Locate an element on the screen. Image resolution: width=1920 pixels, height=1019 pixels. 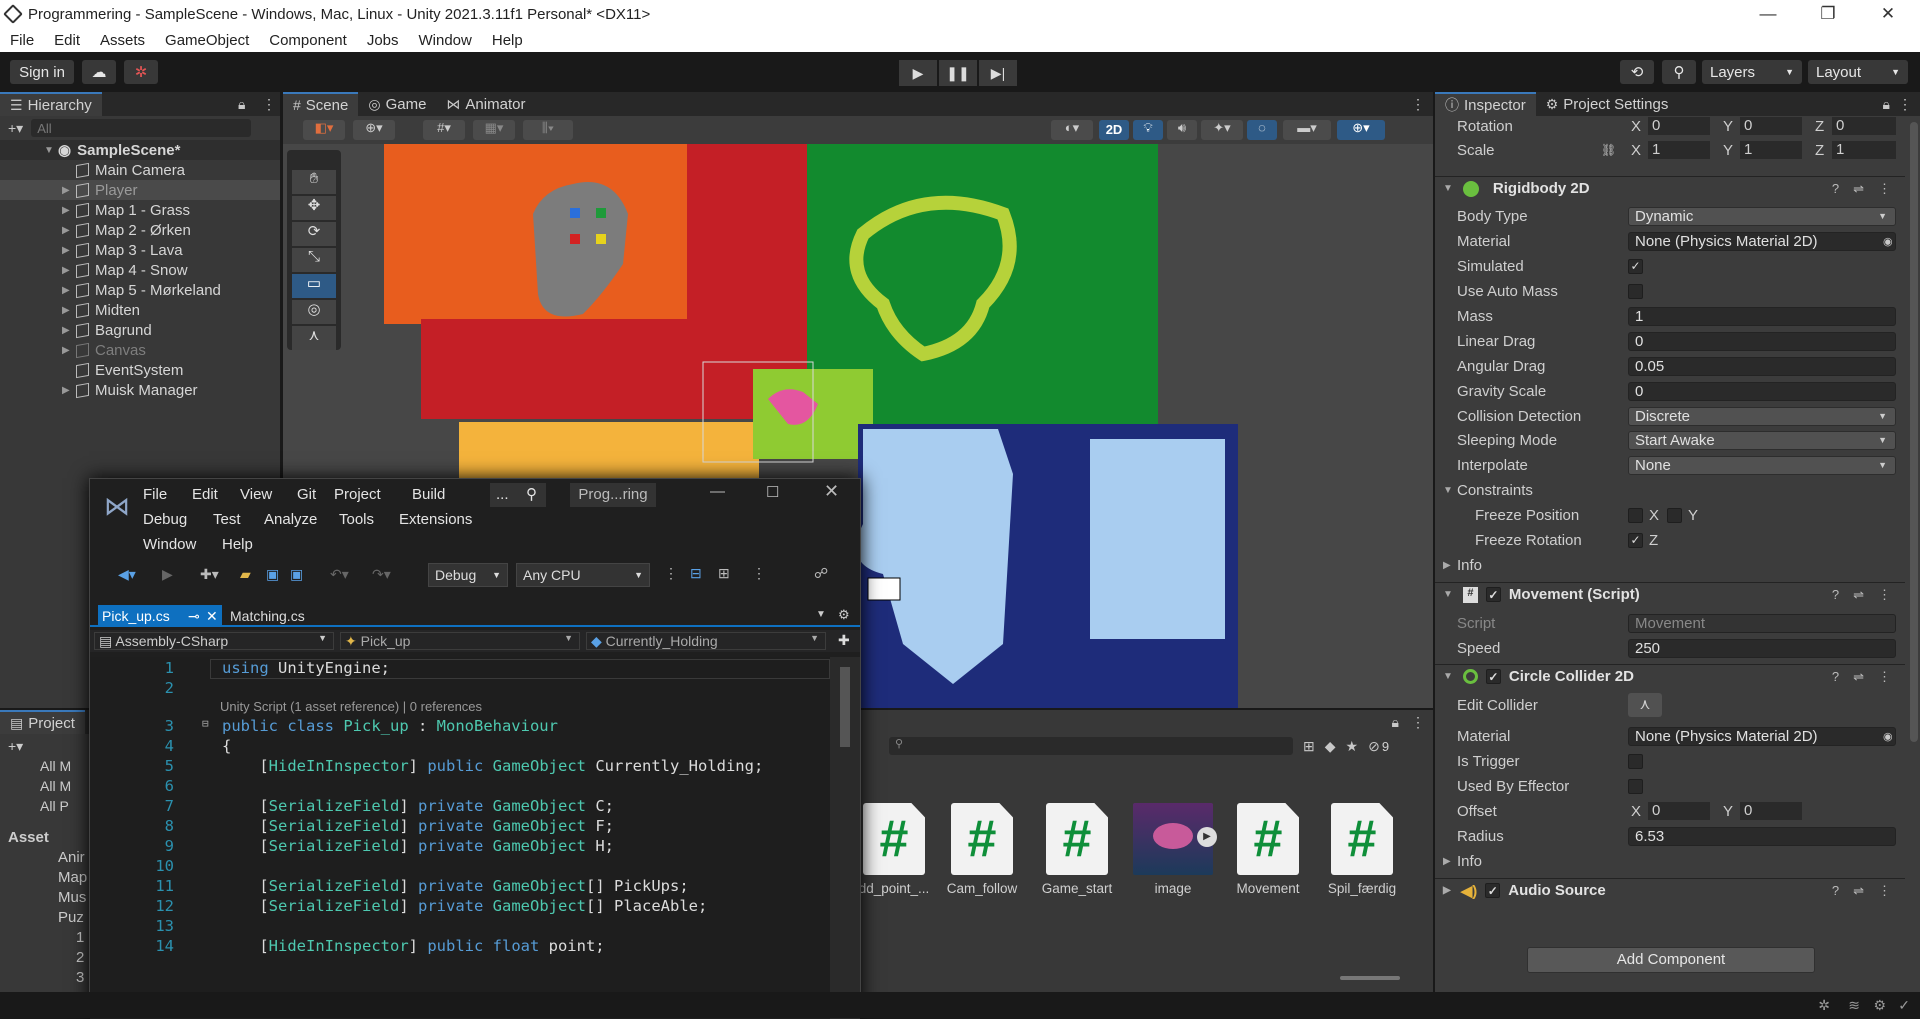
asset-tile: # Game_start is located at coordinates (1077, 849).